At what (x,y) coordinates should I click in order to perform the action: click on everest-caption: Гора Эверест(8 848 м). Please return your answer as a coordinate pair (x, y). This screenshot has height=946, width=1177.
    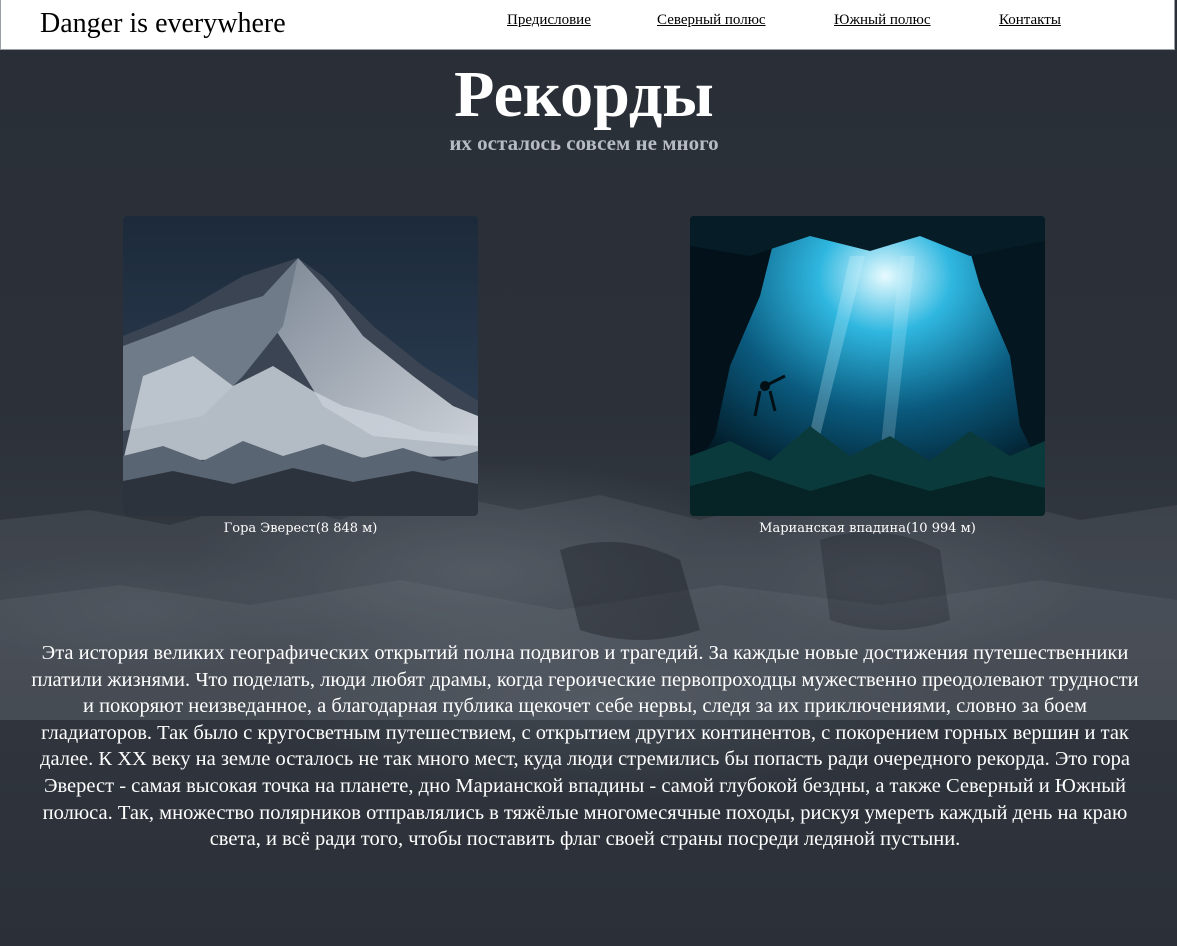
    Looking at the image, I should click on (300, 528).